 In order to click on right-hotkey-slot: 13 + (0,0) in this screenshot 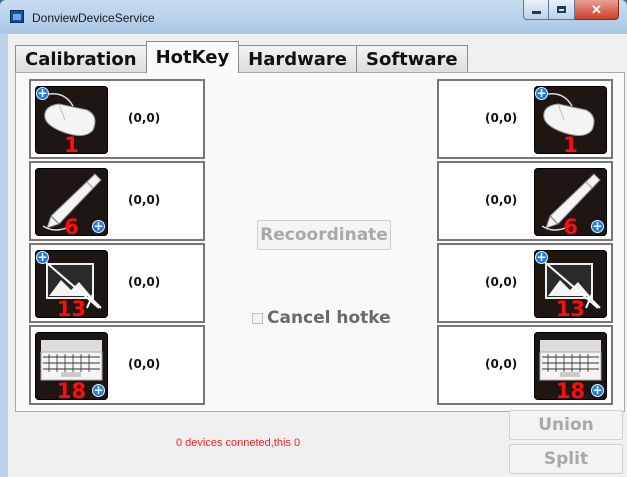, I will do `click(525, 283)`.